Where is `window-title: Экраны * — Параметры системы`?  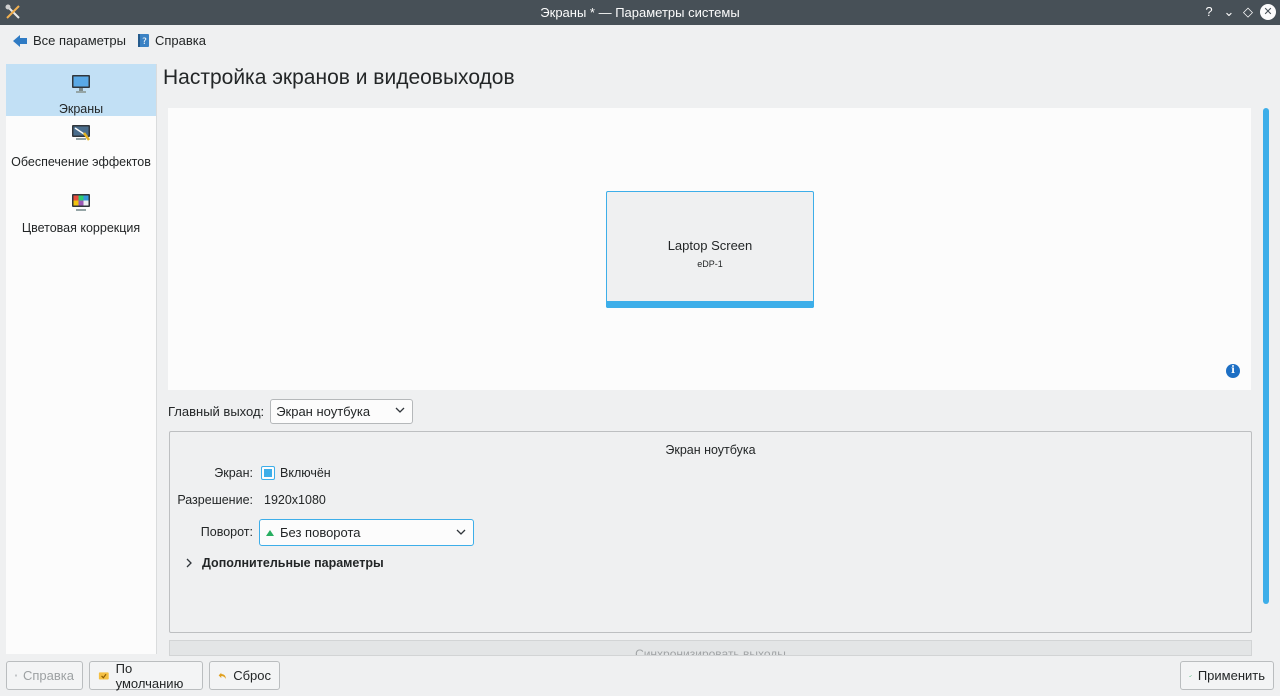 window-title: Экраны * — Параметры системы is located at coordinates (640, 12).